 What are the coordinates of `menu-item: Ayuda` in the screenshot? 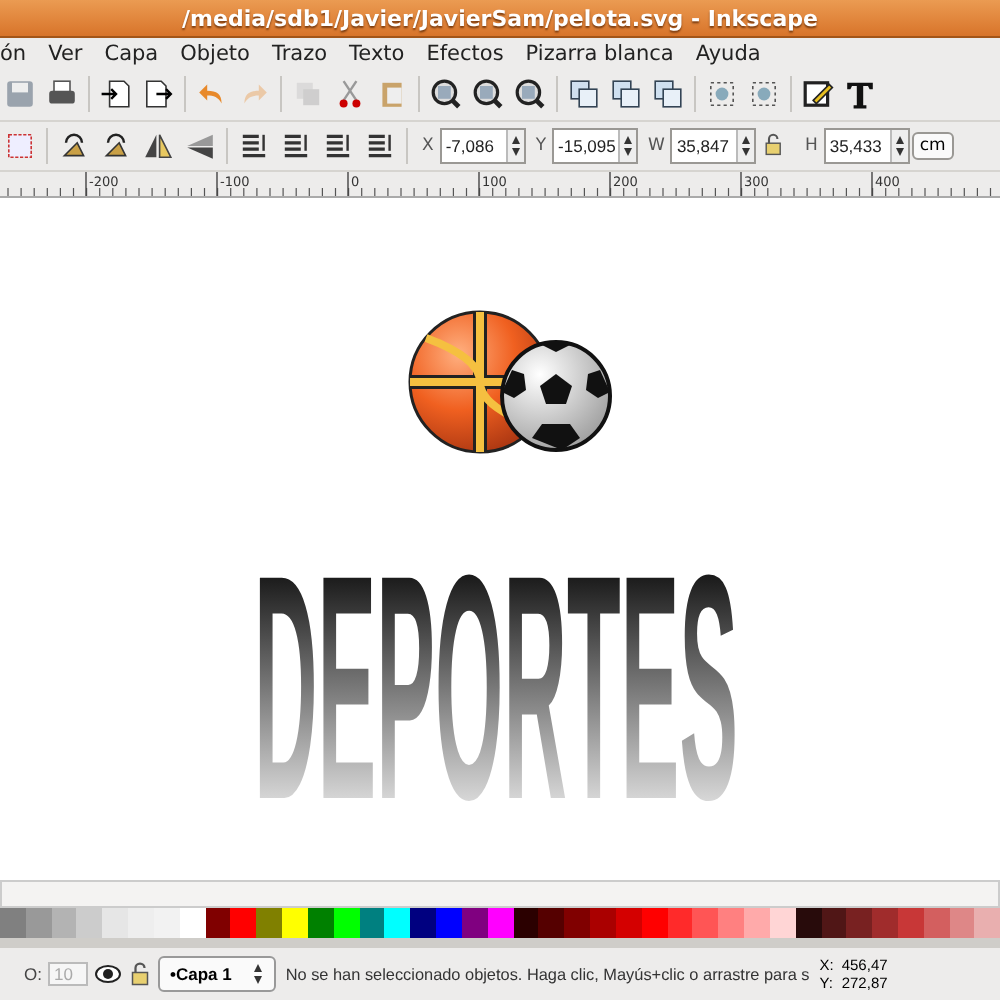 It's located at (728, 53).